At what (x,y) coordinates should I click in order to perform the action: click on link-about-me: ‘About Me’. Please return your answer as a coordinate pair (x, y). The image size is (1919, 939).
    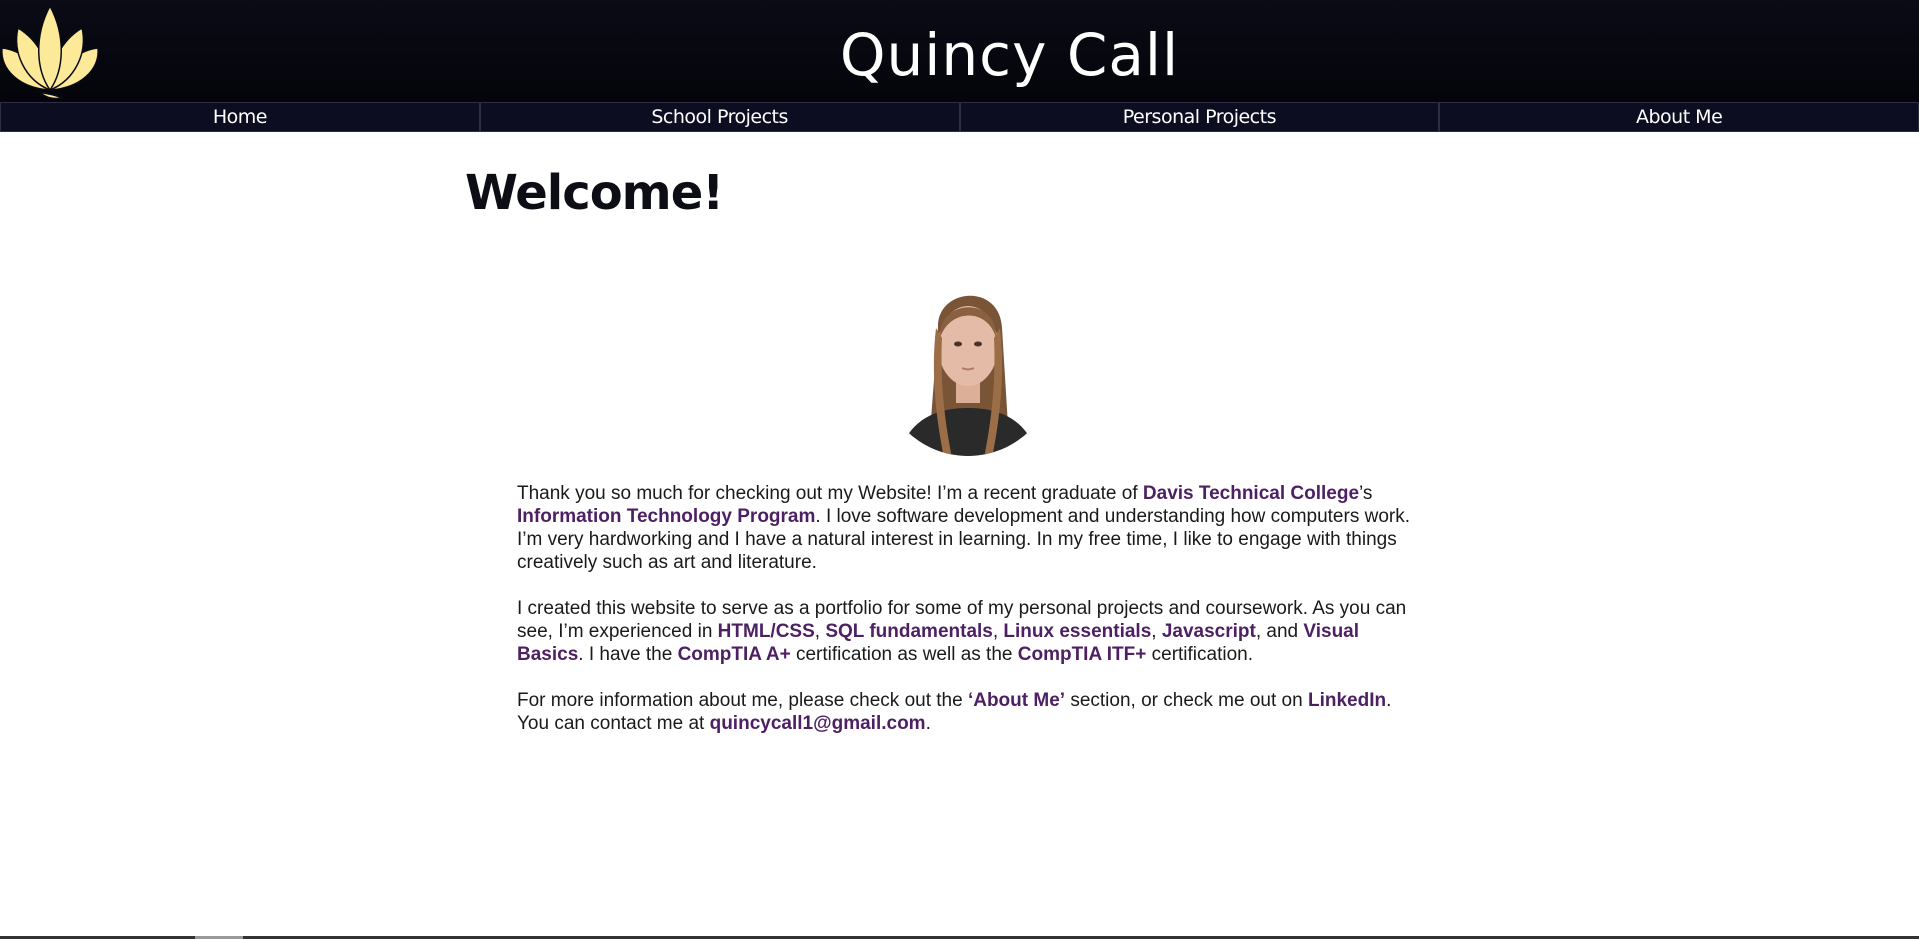
    Looking at the image, I should click on (1016, 700).